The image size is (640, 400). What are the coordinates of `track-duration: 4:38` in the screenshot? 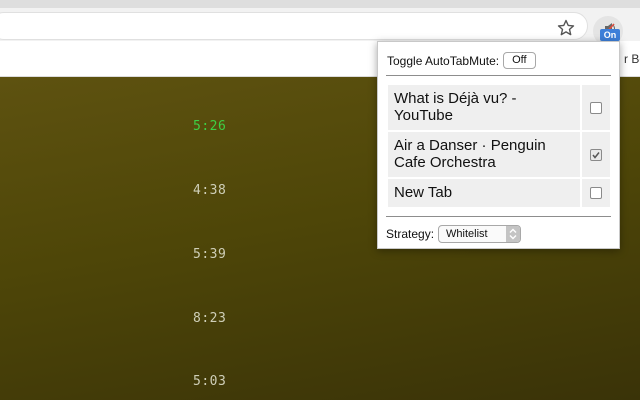 It's located at (210, 190).